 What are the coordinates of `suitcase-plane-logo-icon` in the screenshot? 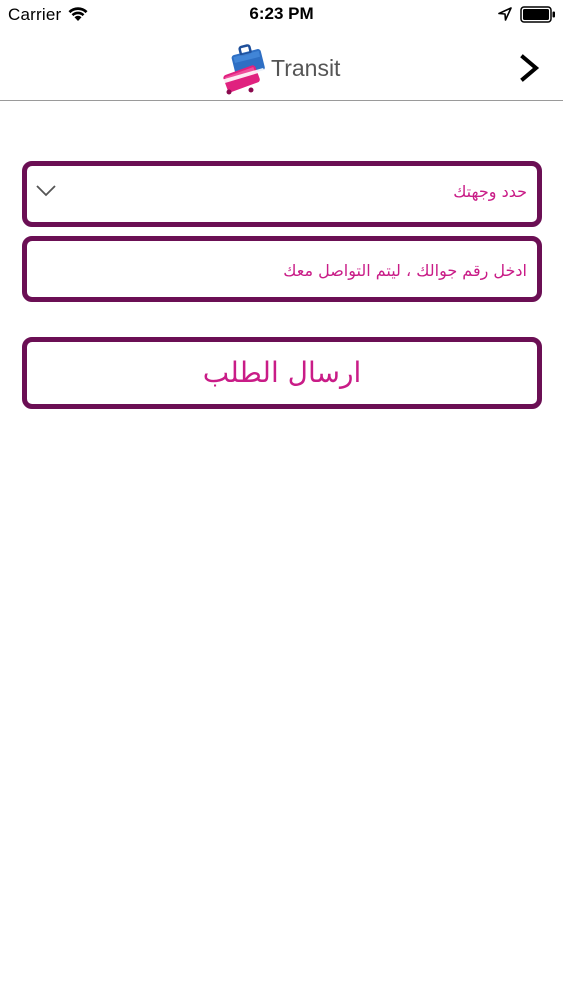 It's located at (243, 69).